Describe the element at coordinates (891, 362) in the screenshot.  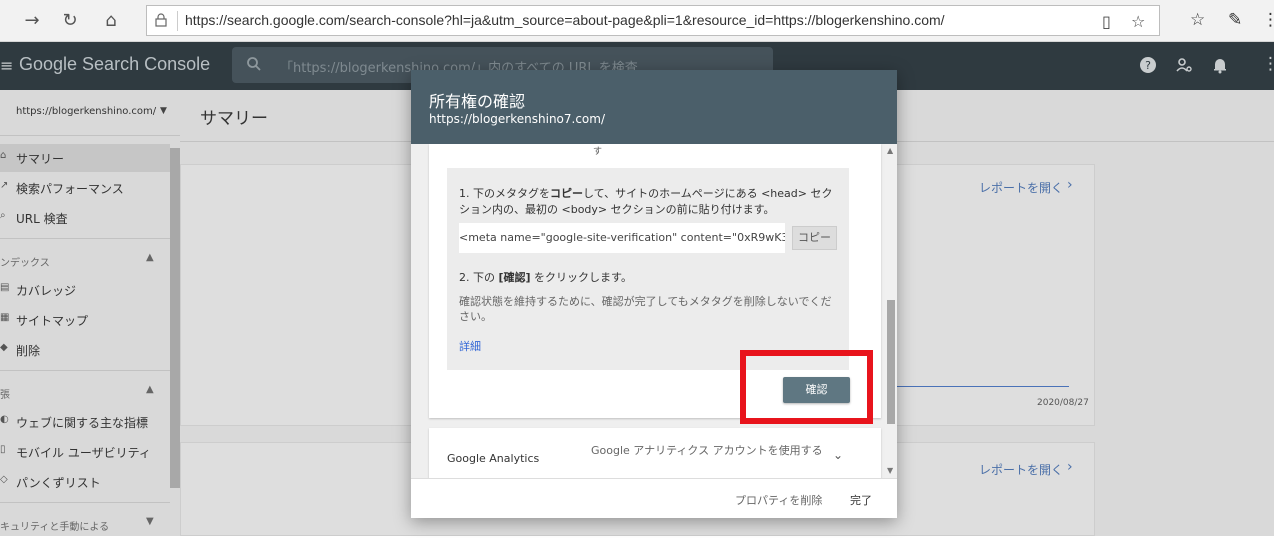
I see `scroll-thumb` at that location.